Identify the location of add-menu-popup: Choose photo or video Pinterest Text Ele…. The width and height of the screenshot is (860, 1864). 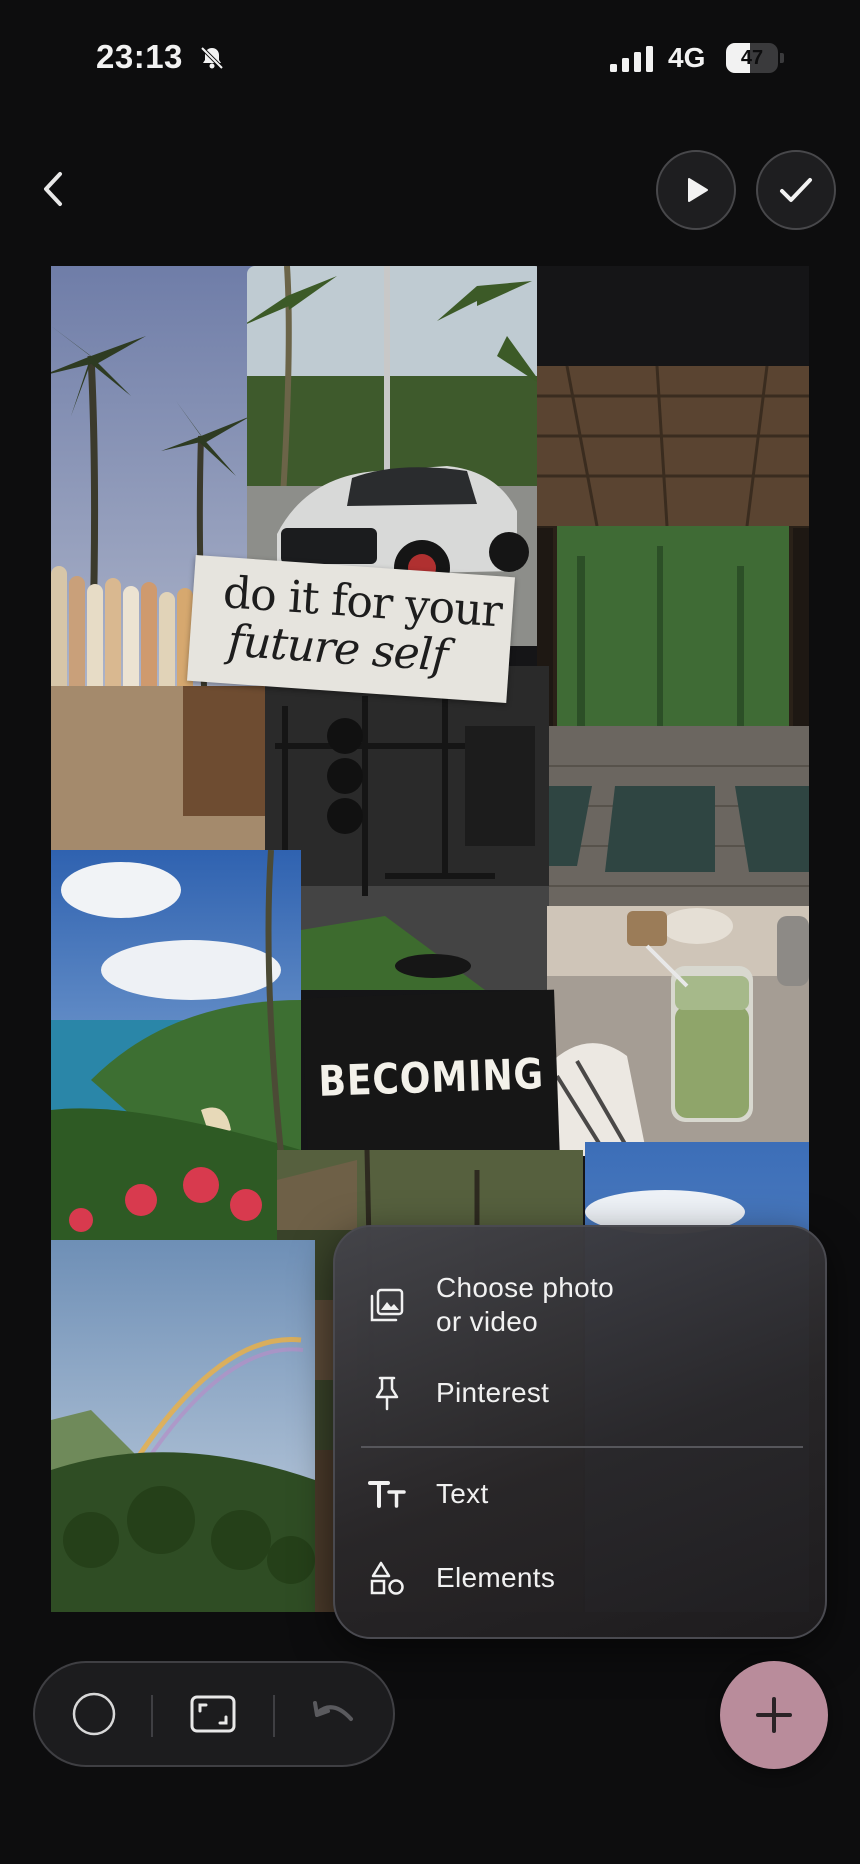
(580, 1432).